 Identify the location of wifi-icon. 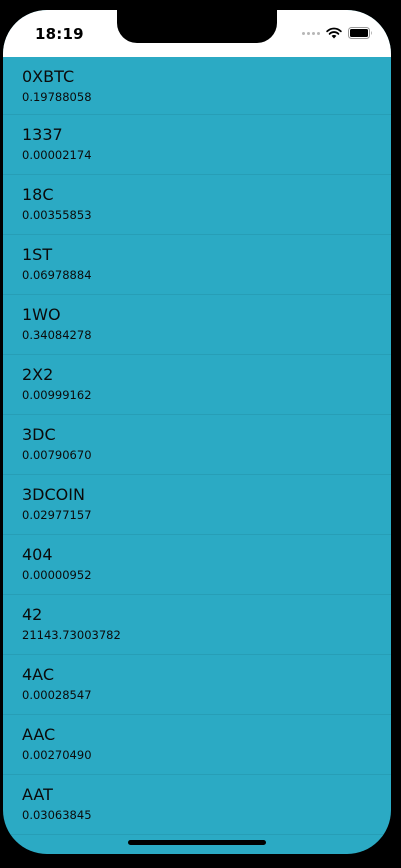
(334, 33).